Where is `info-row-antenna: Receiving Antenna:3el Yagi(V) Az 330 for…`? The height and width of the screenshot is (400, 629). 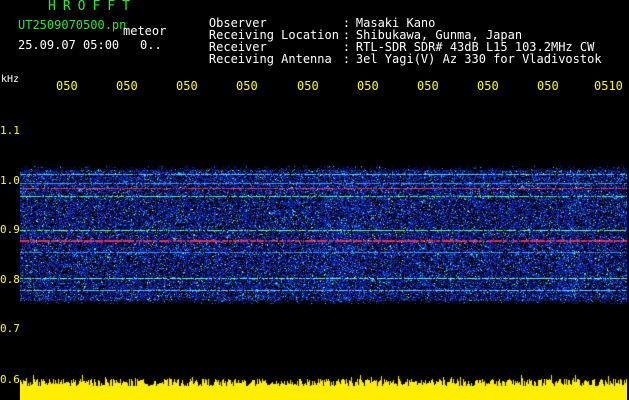 info-row-antenna: Receiving Antenna:3el Yagi(V) Az 330 for… is located at coordinates (391, 59).